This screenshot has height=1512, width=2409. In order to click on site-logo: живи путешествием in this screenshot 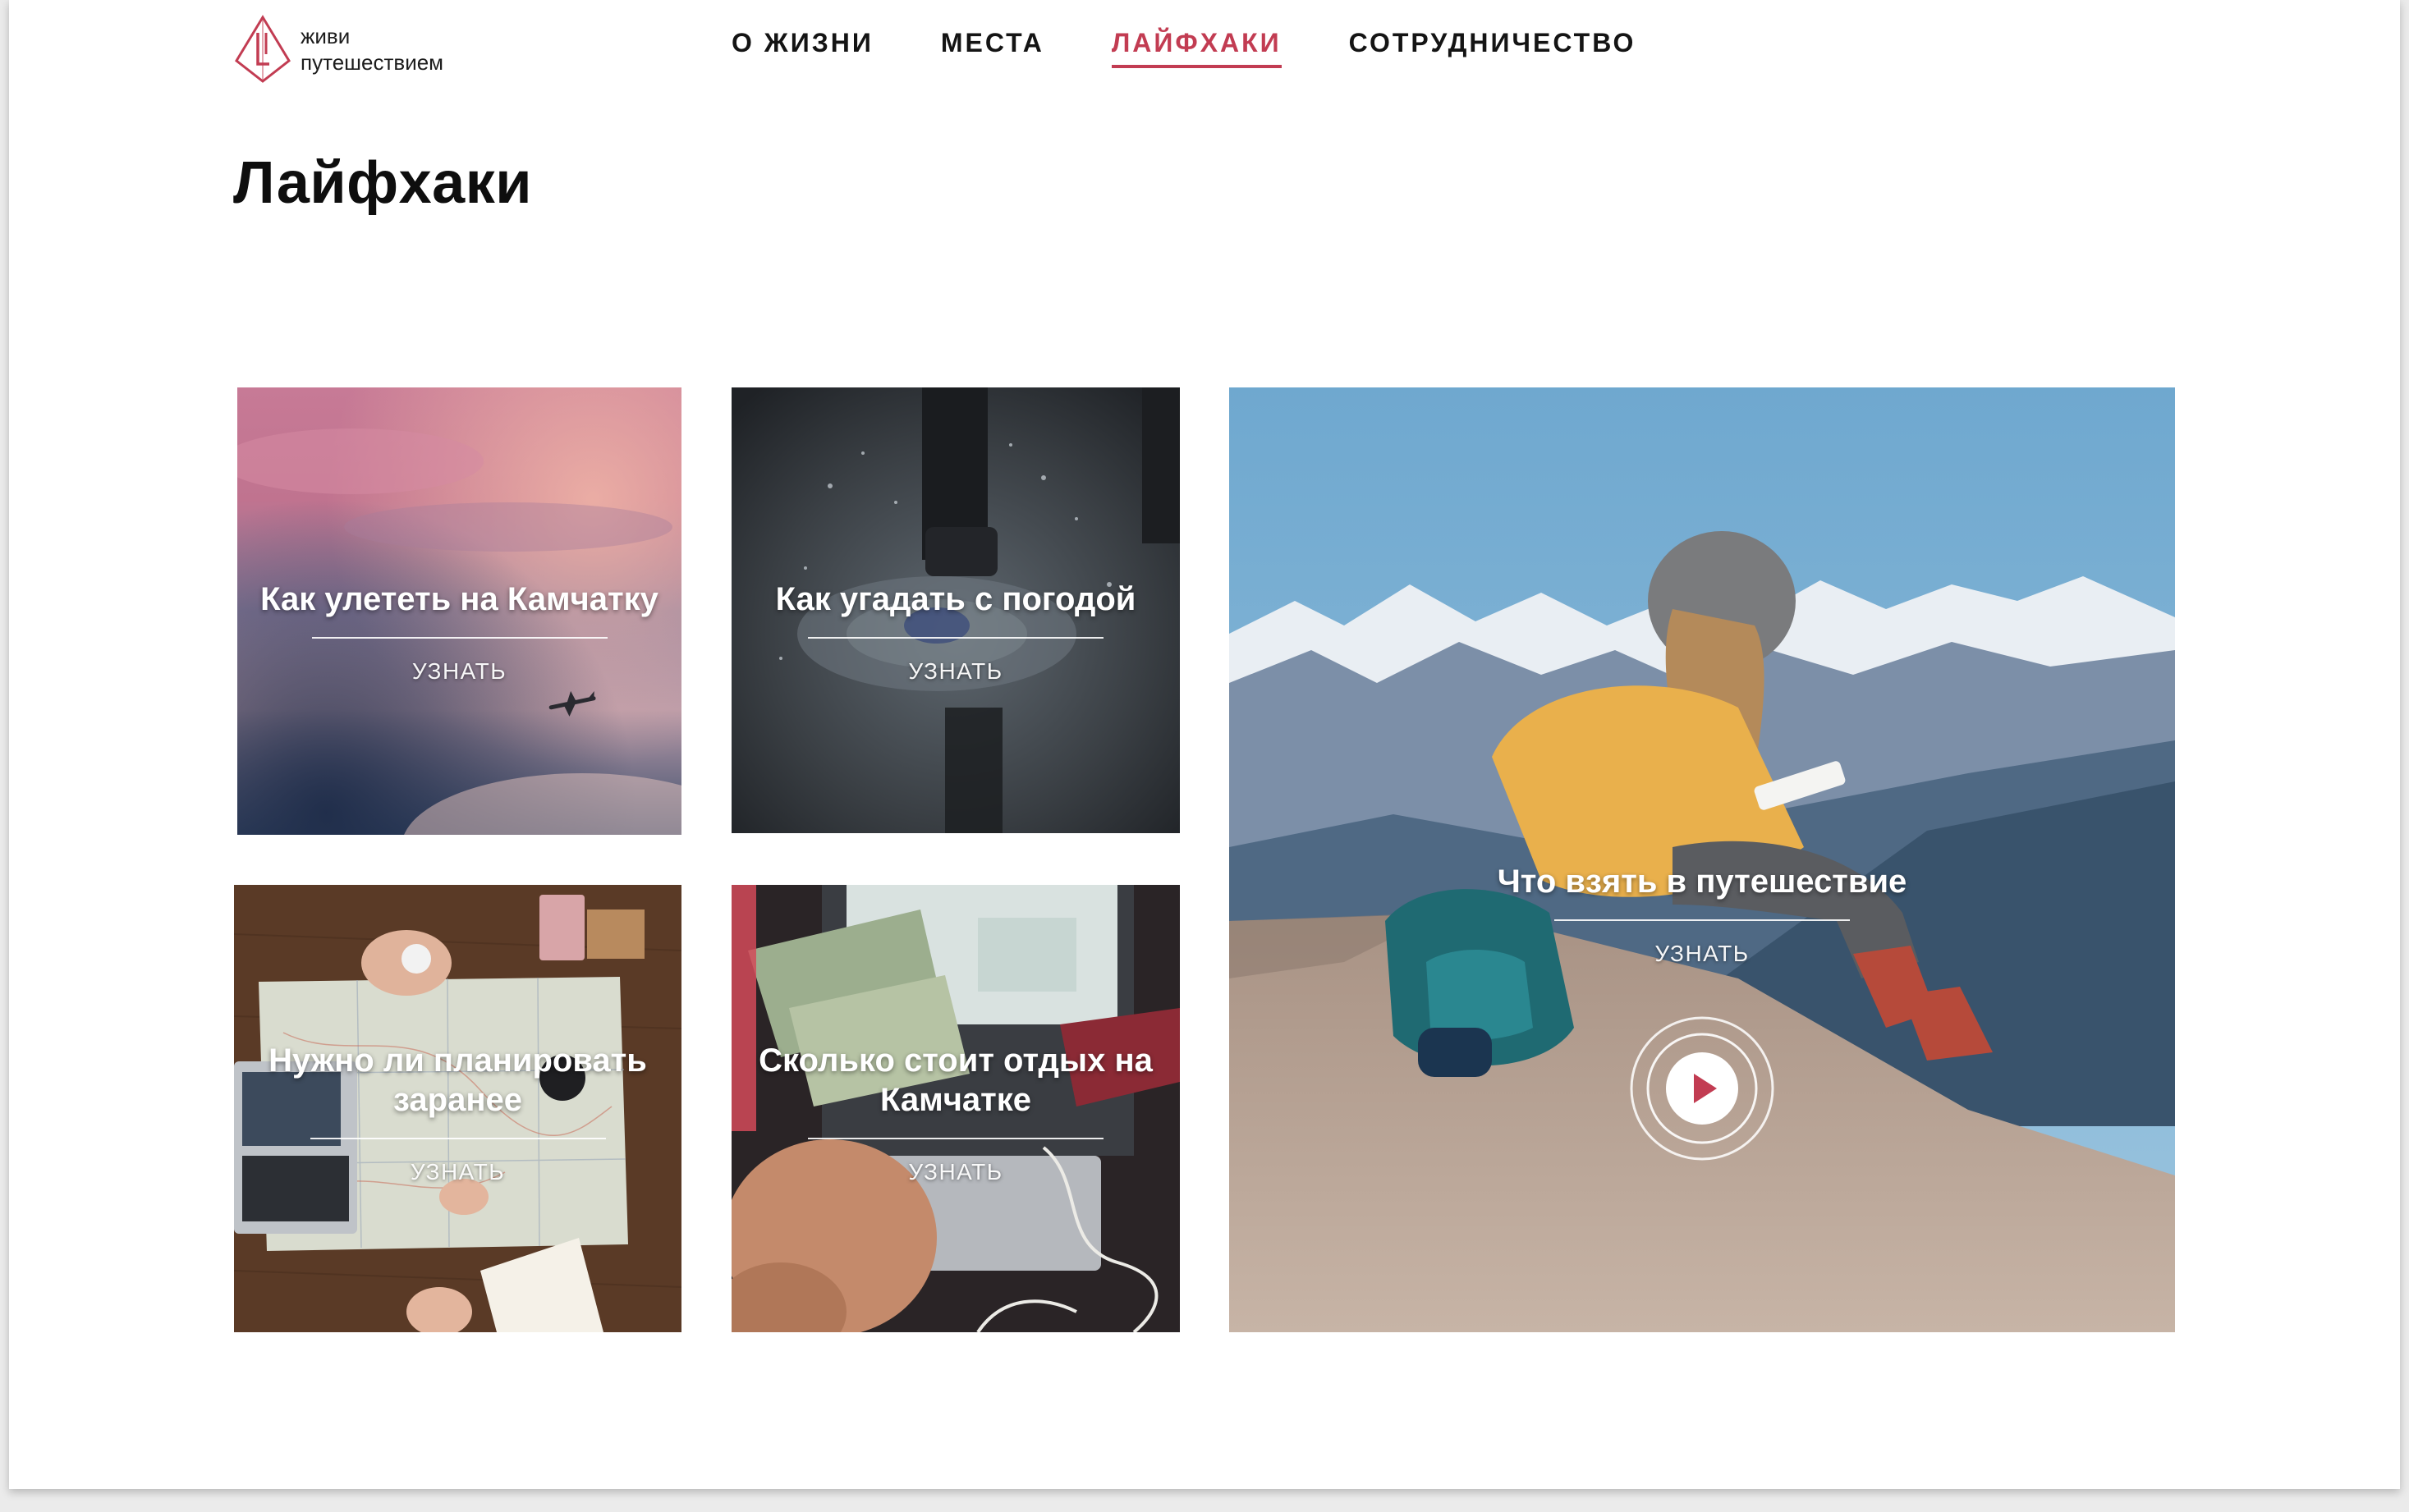, I will do `click(338, 49)`.